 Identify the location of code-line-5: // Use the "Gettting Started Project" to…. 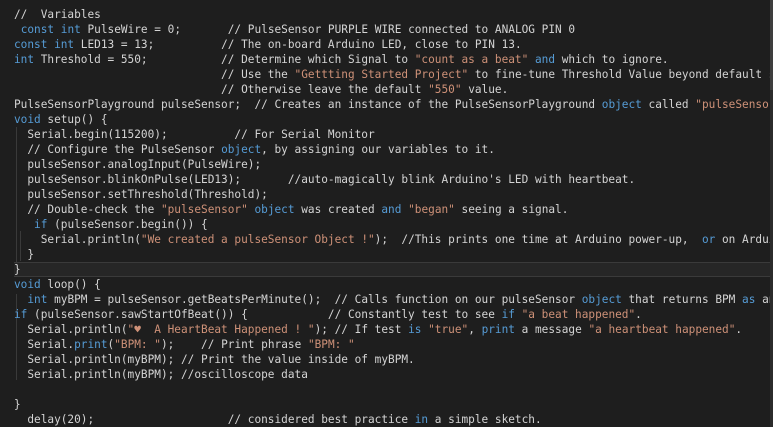
(392, 74).